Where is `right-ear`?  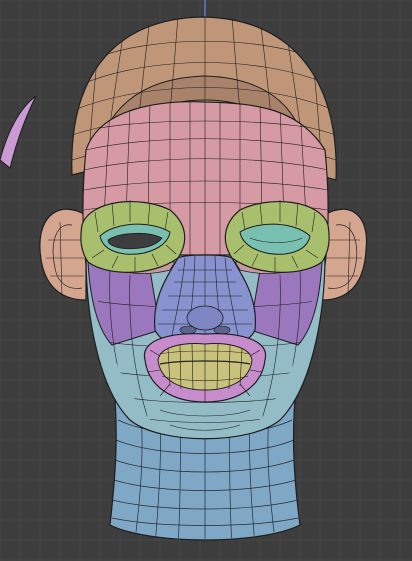
right-ear is located at coordinates (344, 254).